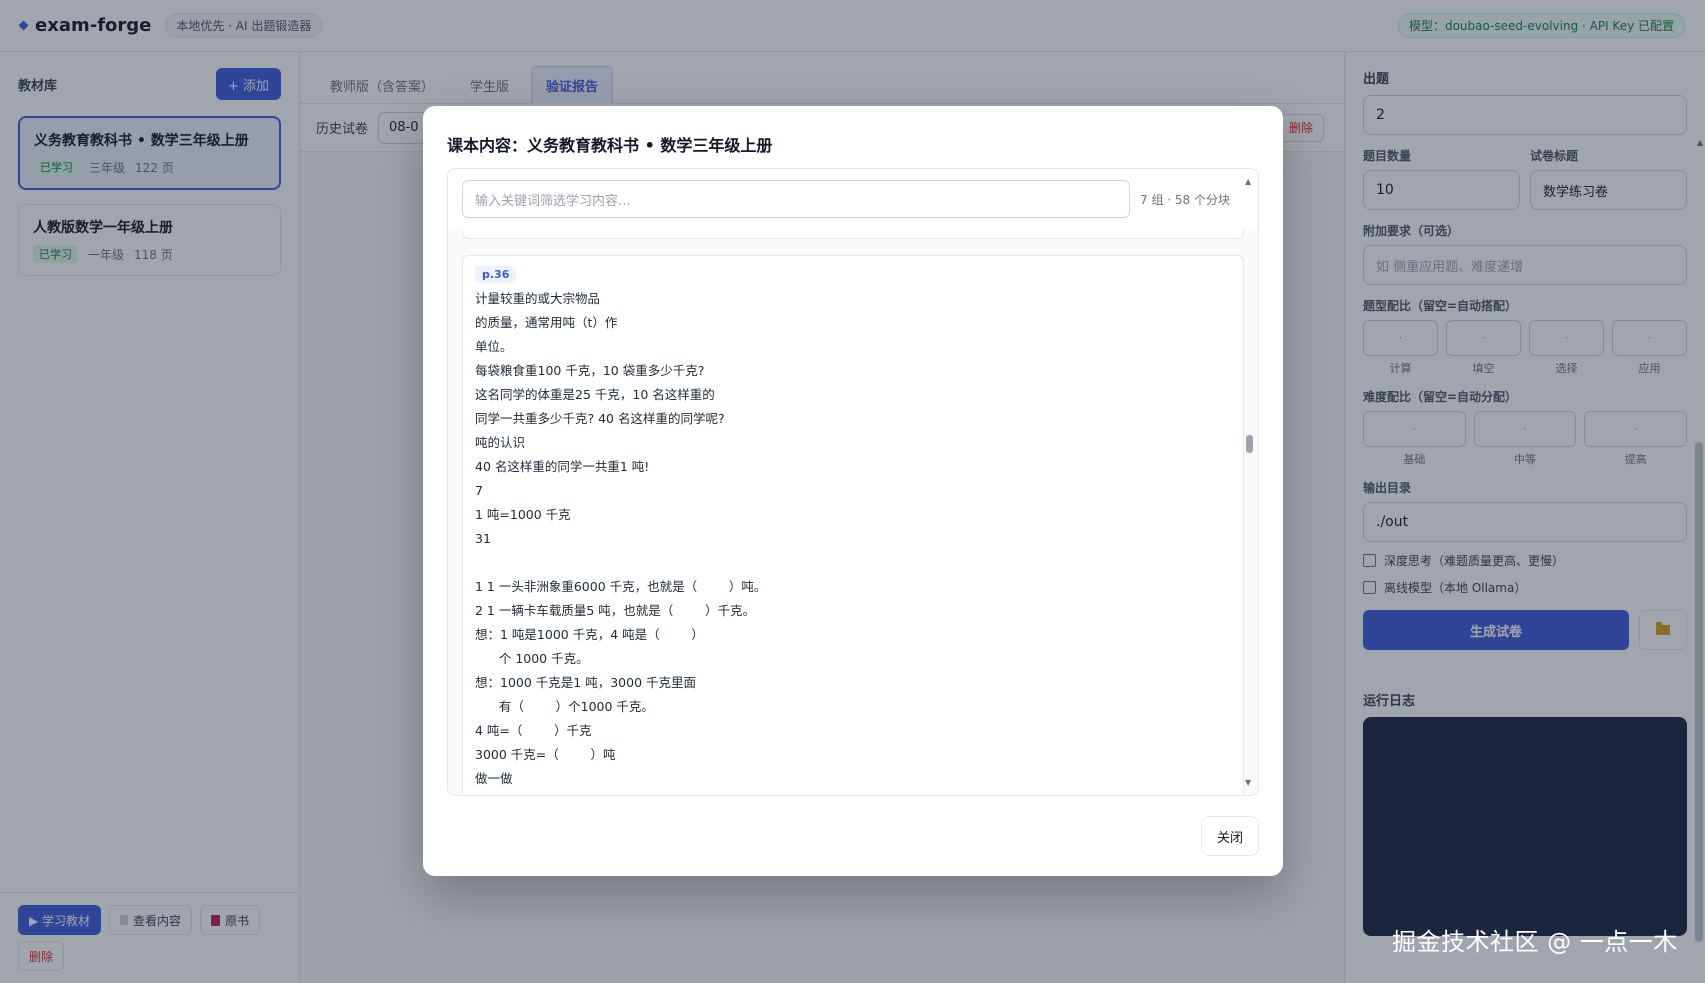 The width and height of the screenshot is (1705, 983). What do you see at coordinates (1185, 199) in the screenshot?
I see `chunk-count: 7 组 · 58 个分块` at bounding box center [1185, 199].